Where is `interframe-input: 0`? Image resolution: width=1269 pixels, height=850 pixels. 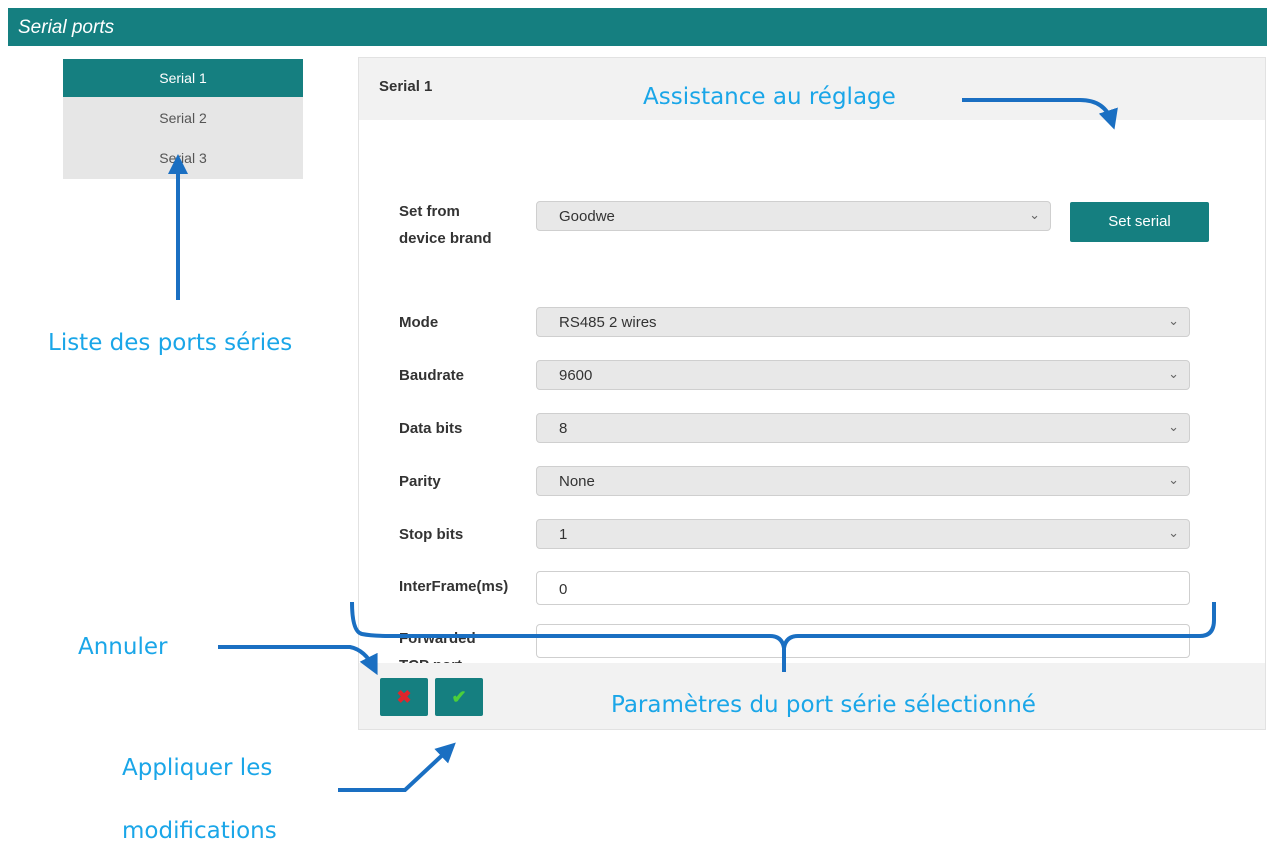 interframe-input: 0 is located at coordinates (863, 588).